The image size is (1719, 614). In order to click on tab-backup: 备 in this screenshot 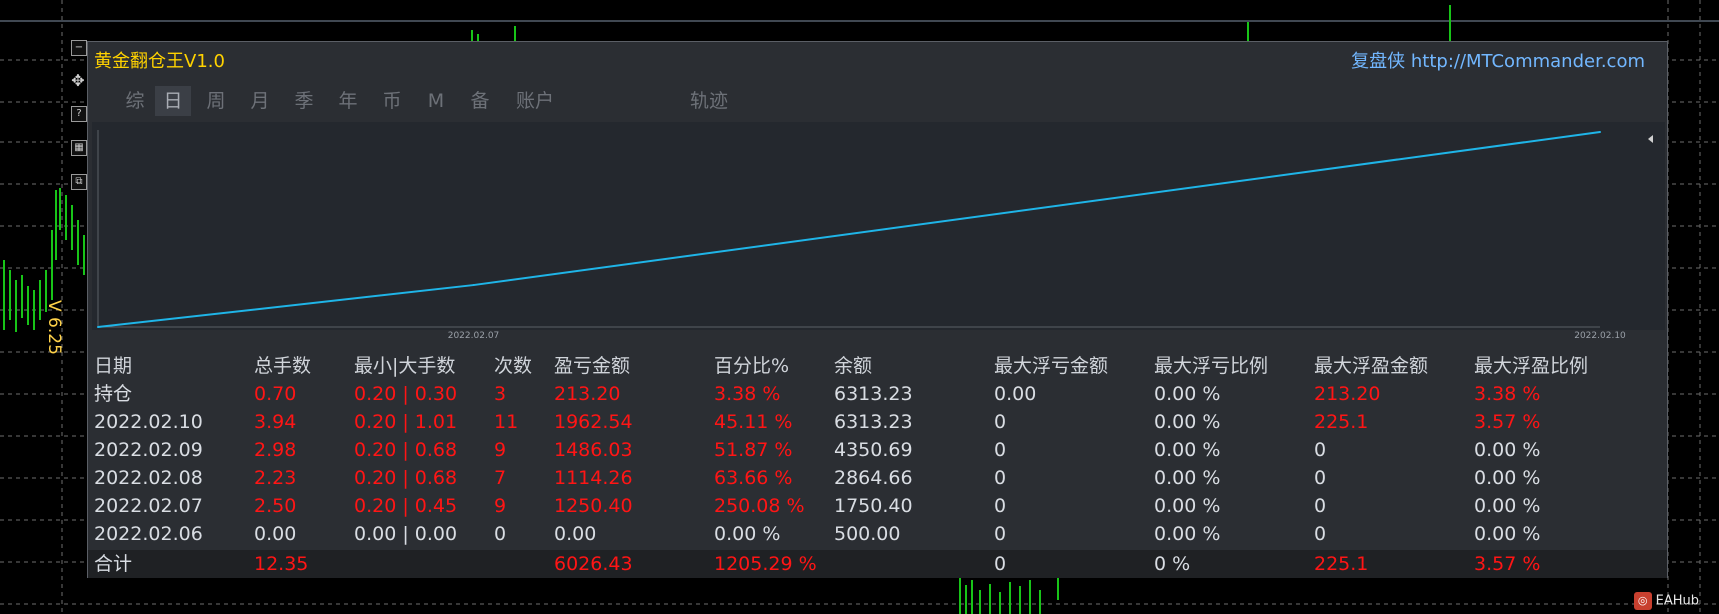, I will do `click(480, 101)`.